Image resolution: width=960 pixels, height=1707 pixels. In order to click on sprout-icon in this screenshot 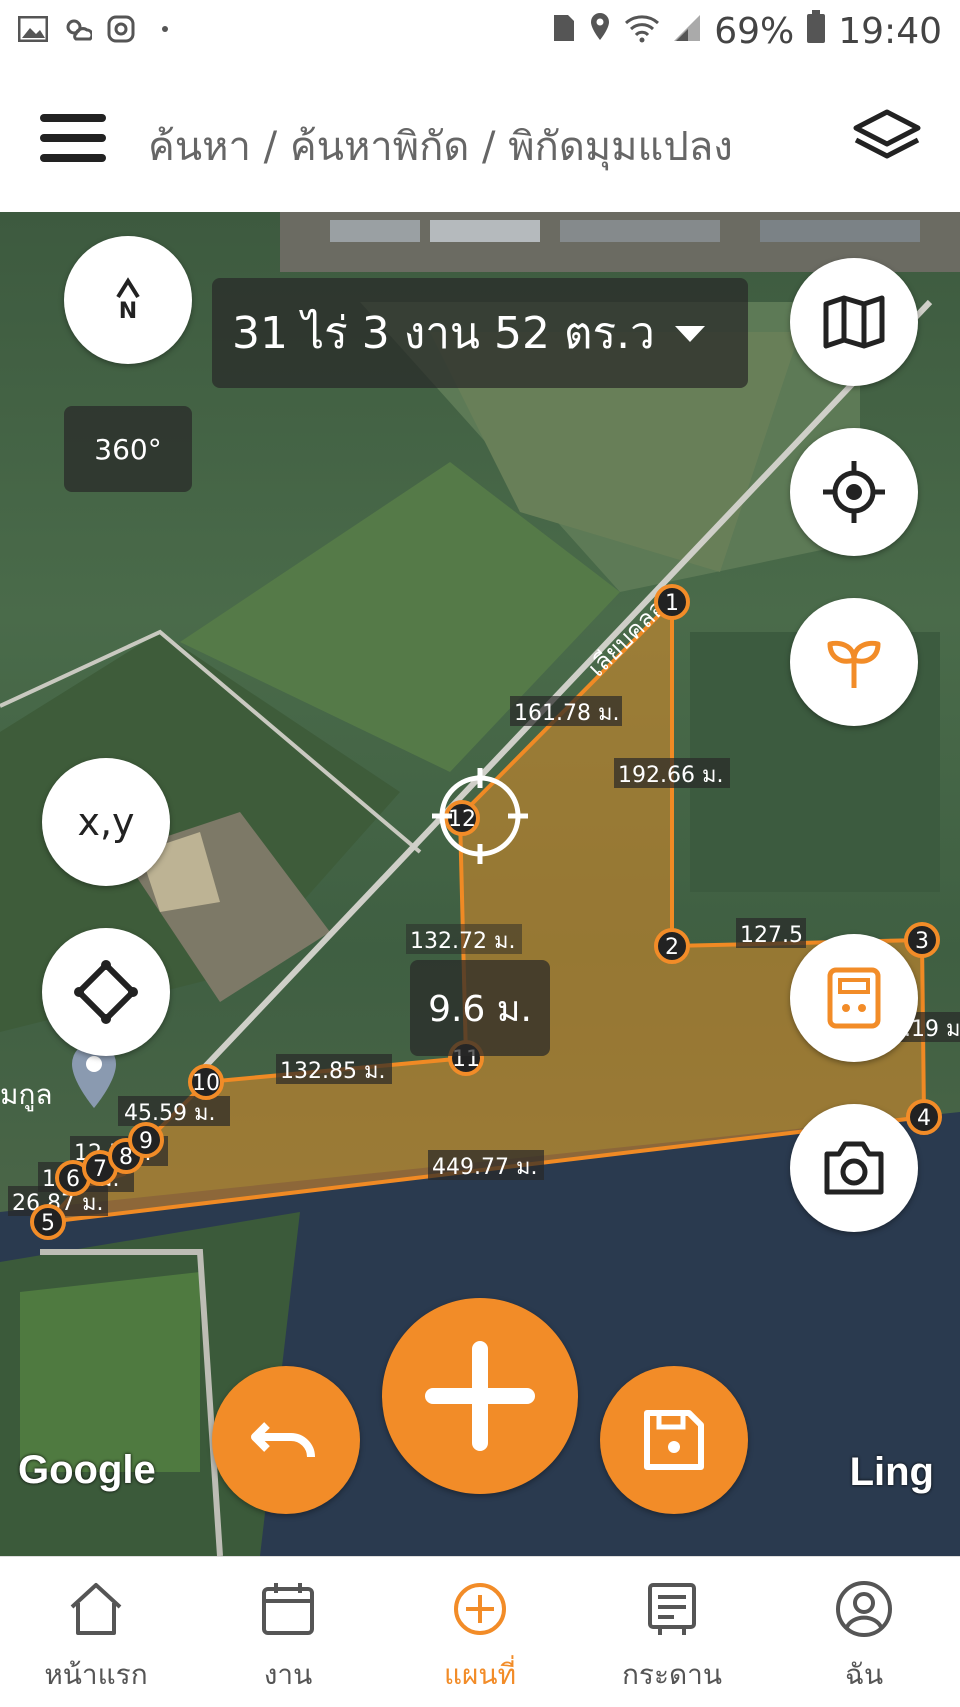, I will do `click(854, 664)`.